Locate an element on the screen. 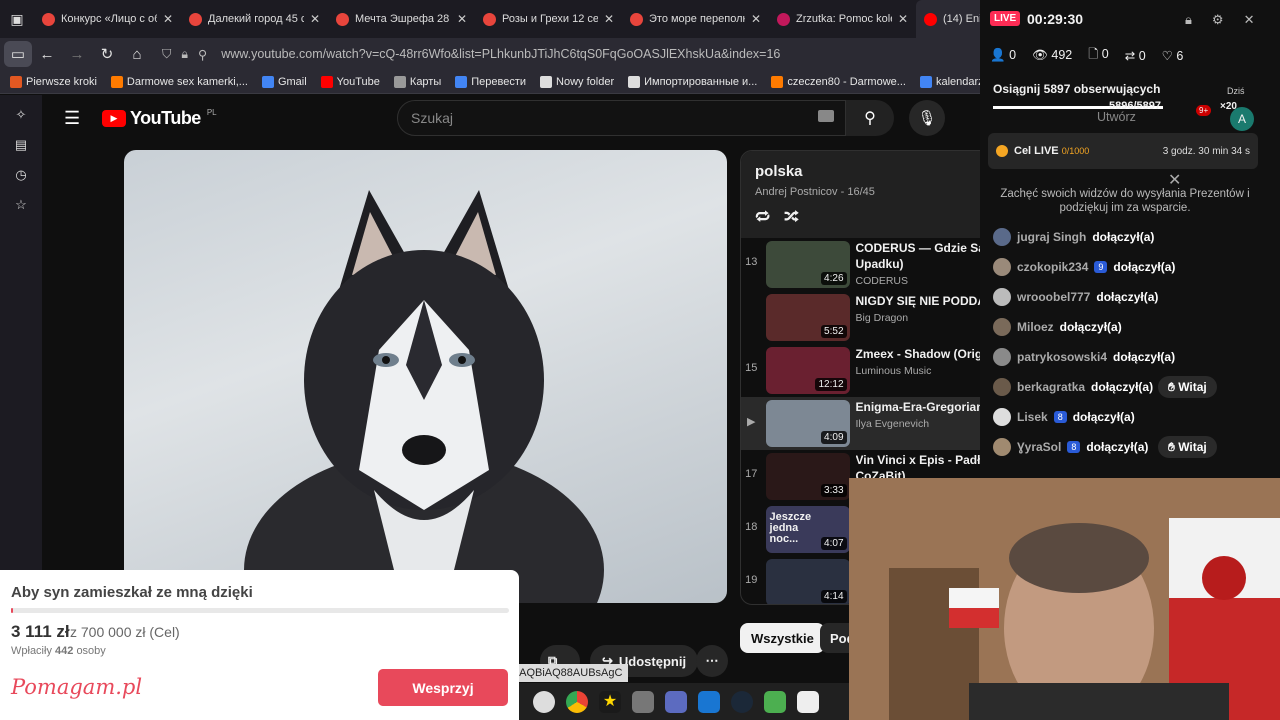 The height and width of the screenshot is (720, 1280). tab-5: Это море переполнит ✕ is located at coordinates (695, 19).